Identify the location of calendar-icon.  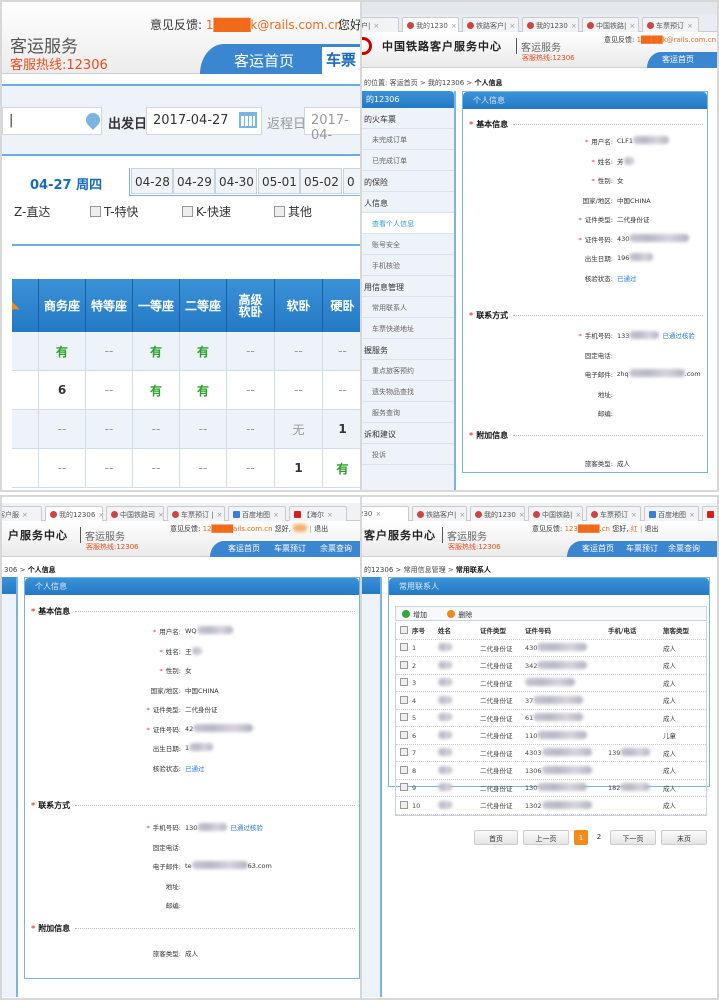
(248, 120).